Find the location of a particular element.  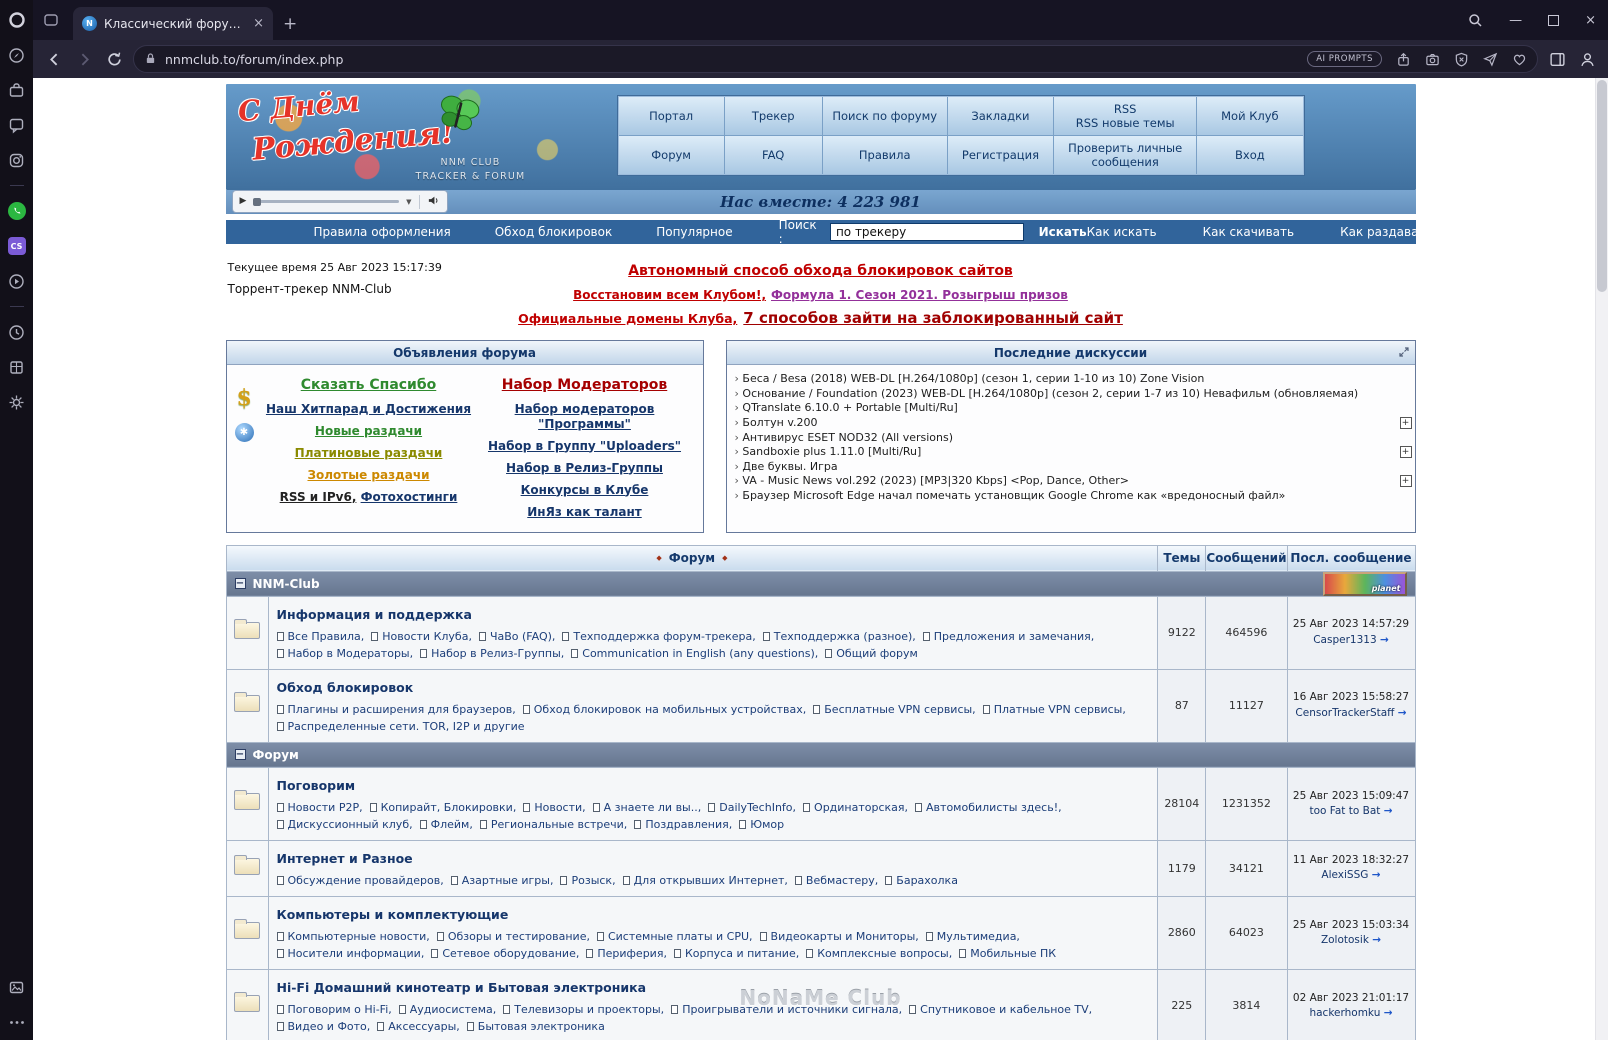

address-bar: nnmclub.to/forum/index.php AI PROMPTS is located at coordinates (835, 59).